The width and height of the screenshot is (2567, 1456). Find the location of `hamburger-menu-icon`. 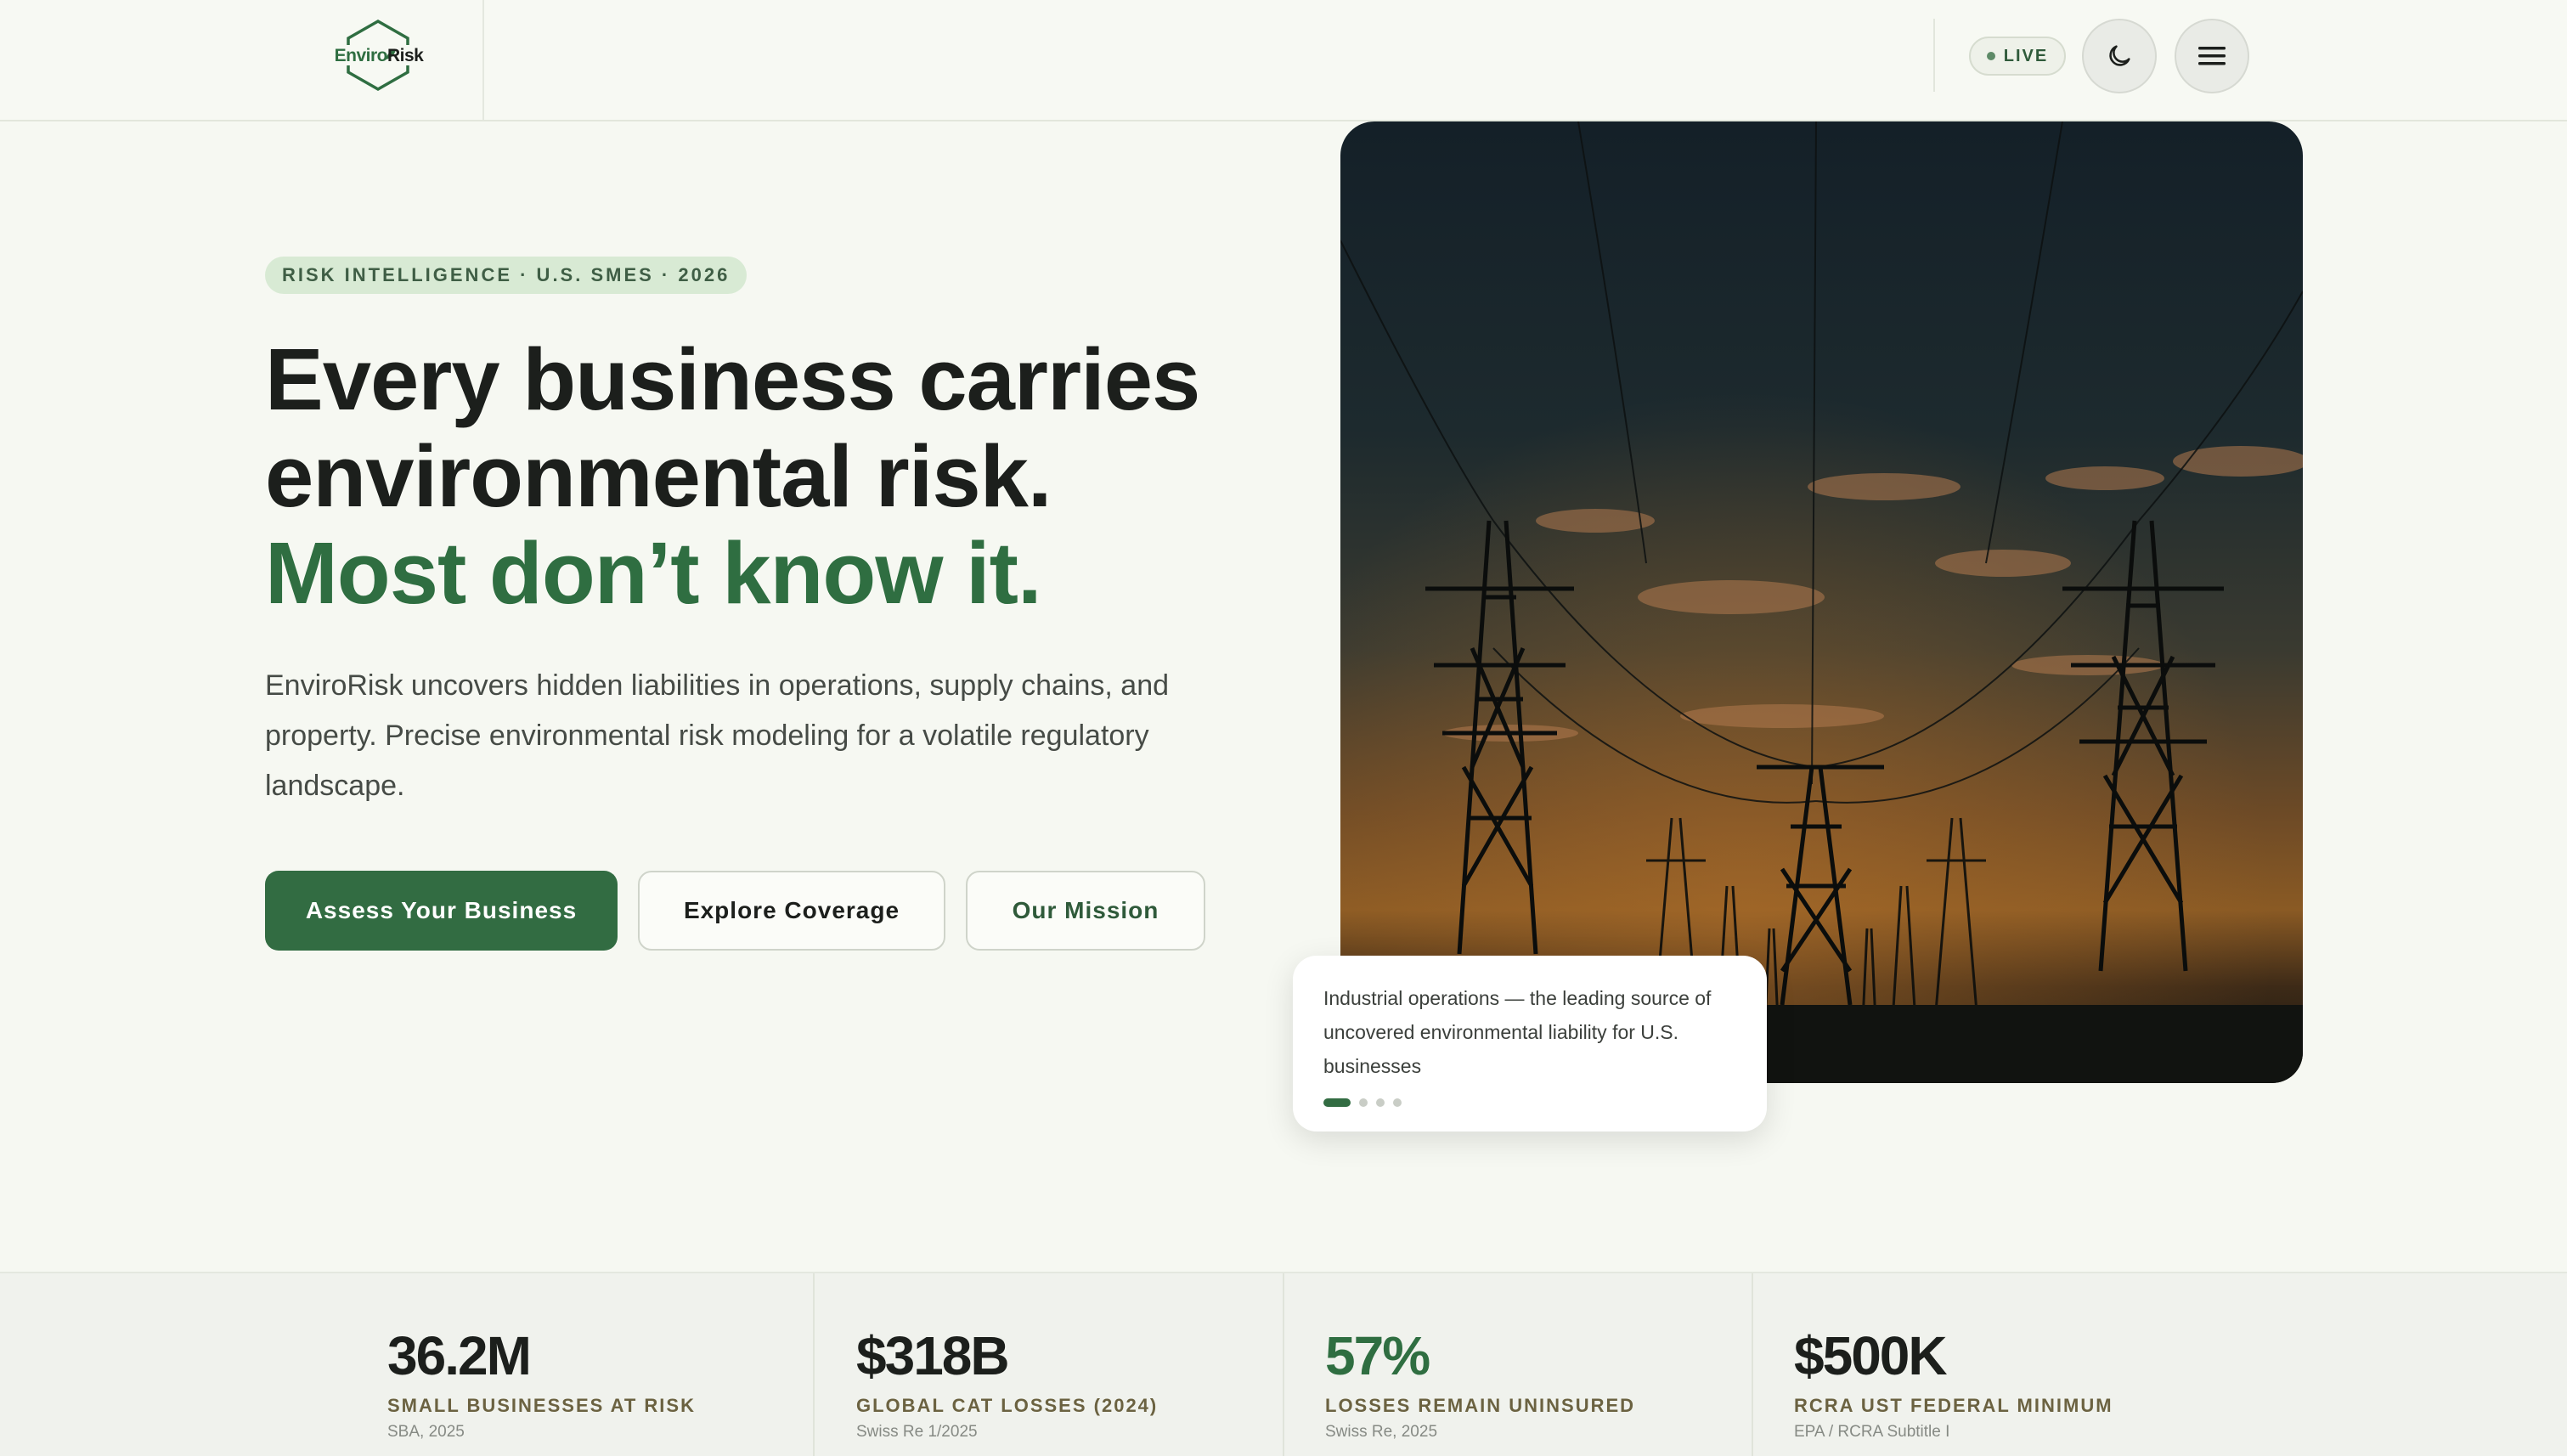

hamburger-menu-icon is located at coordinates (2212, 56).